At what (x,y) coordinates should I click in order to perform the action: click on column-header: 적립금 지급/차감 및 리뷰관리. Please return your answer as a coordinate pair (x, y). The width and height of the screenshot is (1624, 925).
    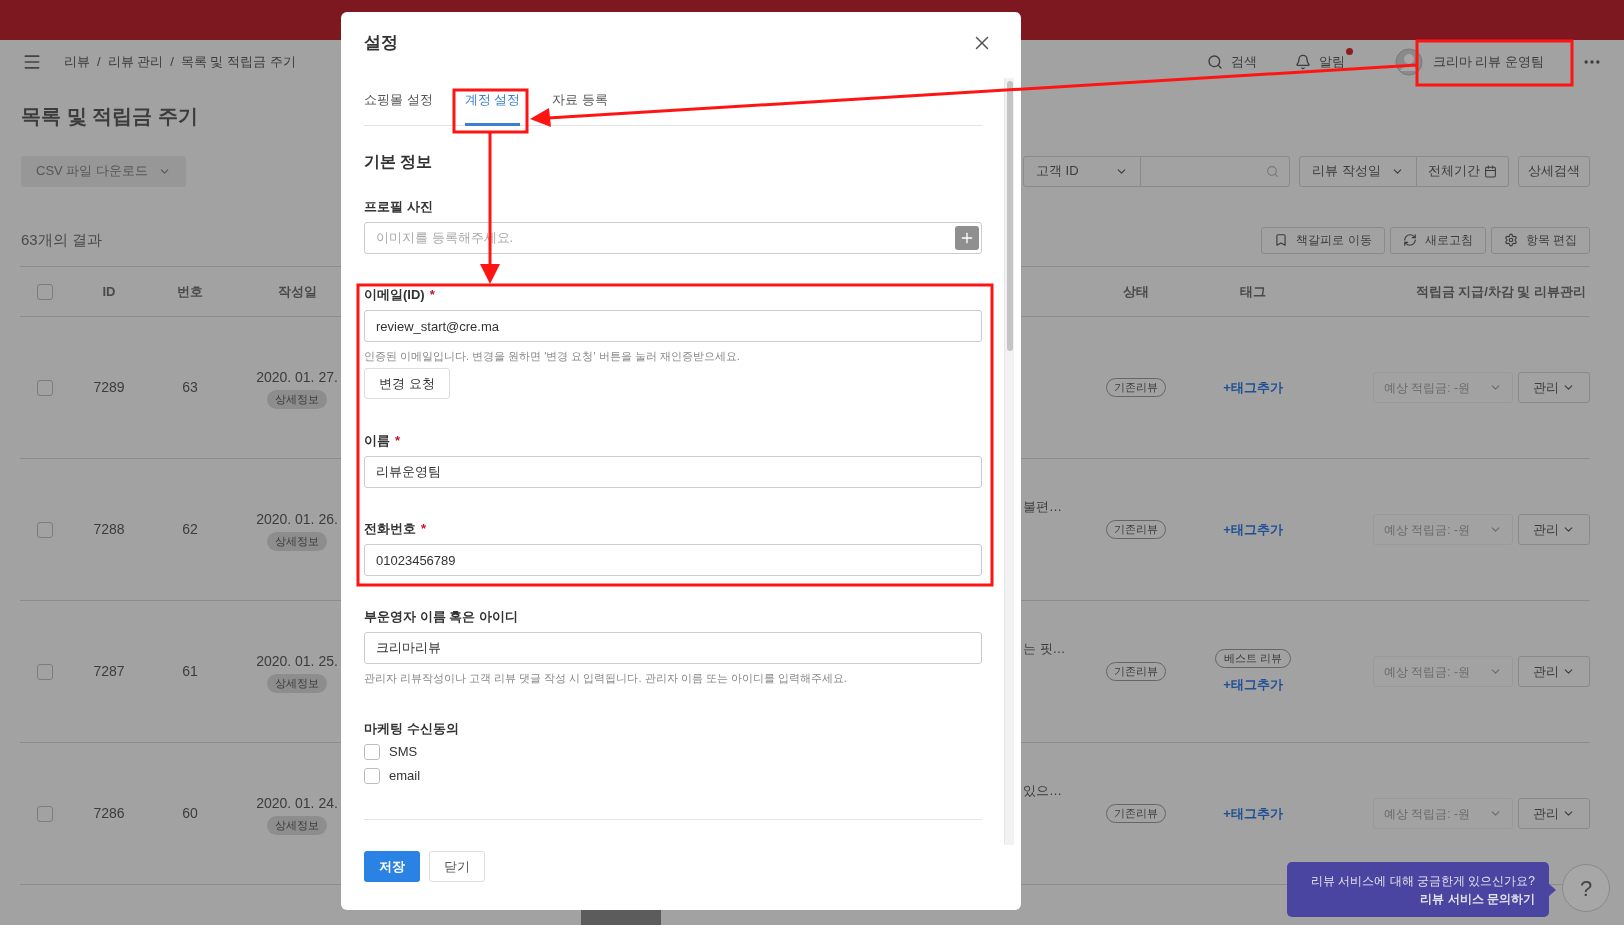
    Looking at the image, I should click on (1500, 291).